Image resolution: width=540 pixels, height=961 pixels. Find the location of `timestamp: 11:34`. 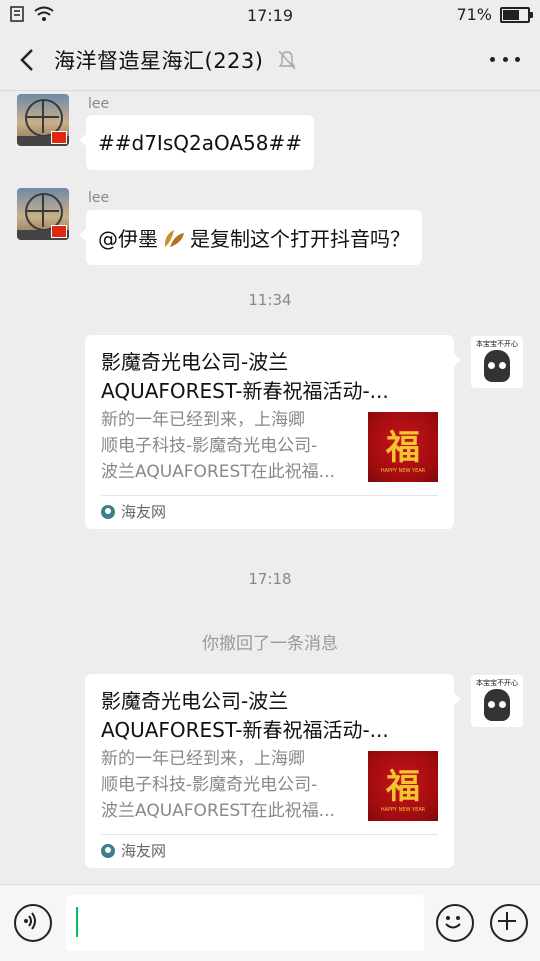

timestamp: 11:34 is located at coordinates (270, 300).